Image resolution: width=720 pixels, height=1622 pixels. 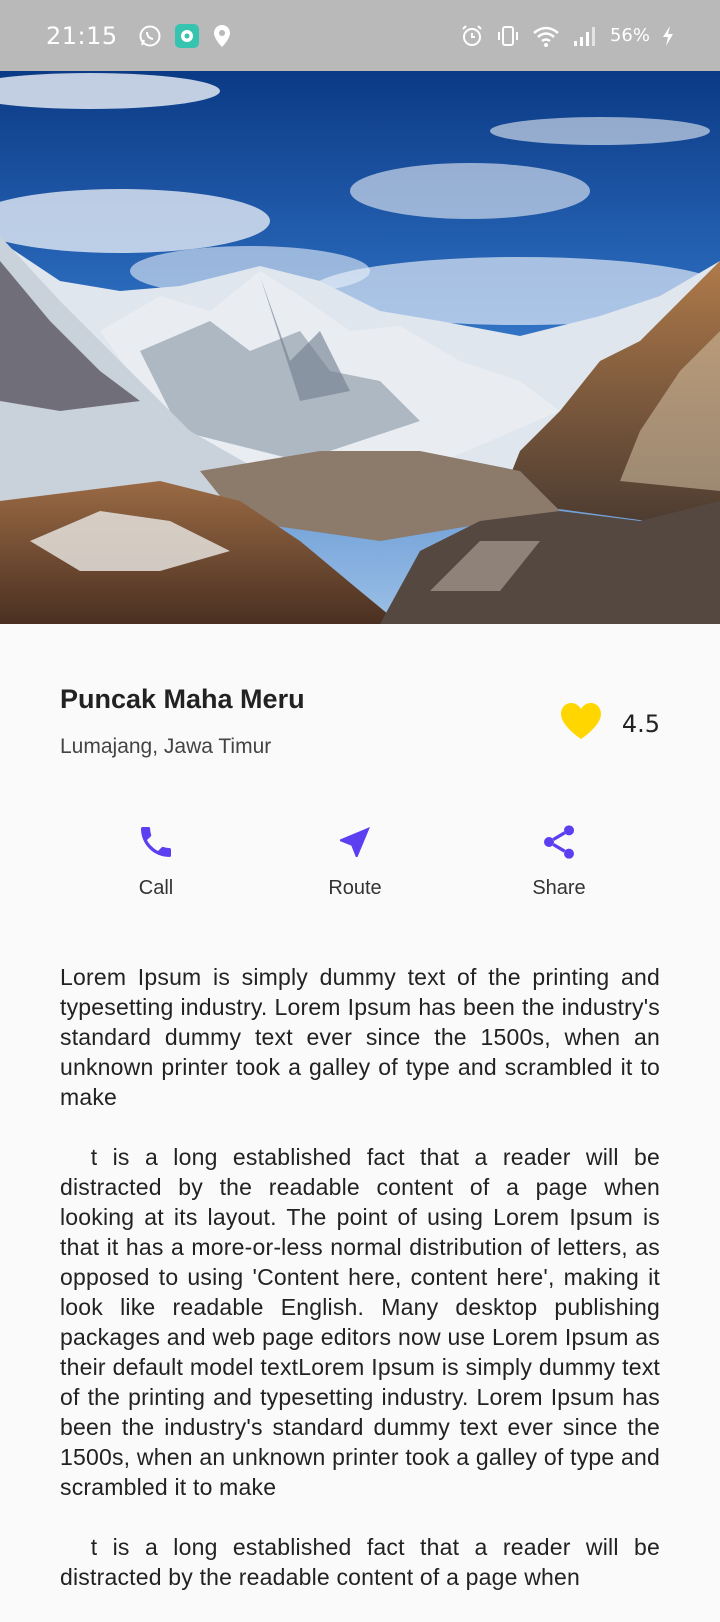 I want to click on call-label: Call, so click(x=156, y=888).